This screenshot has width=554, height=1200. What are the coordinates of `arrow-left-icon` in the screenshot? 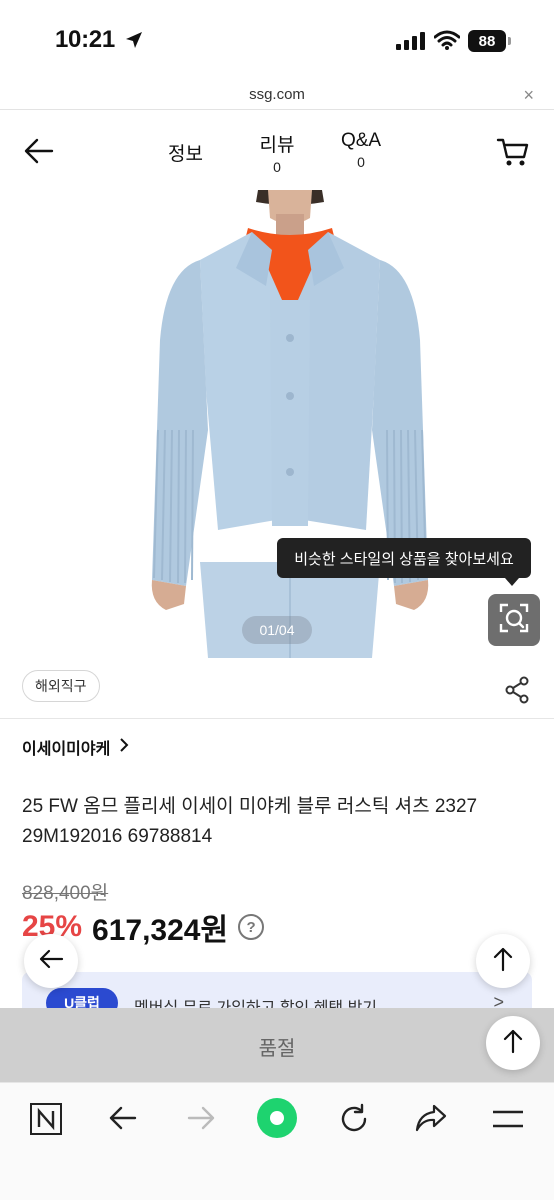 It's located at (51, 961).